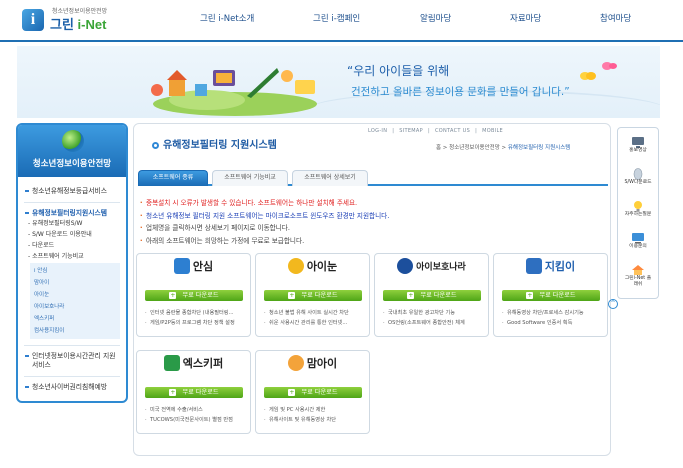 Image resolution: width=683 pixels, height=468 pixels. I want to click on software-desc: 게임 및 PC 사용시간 제한 유해사이트 및 유해동영상 차단, so click(314, 415).